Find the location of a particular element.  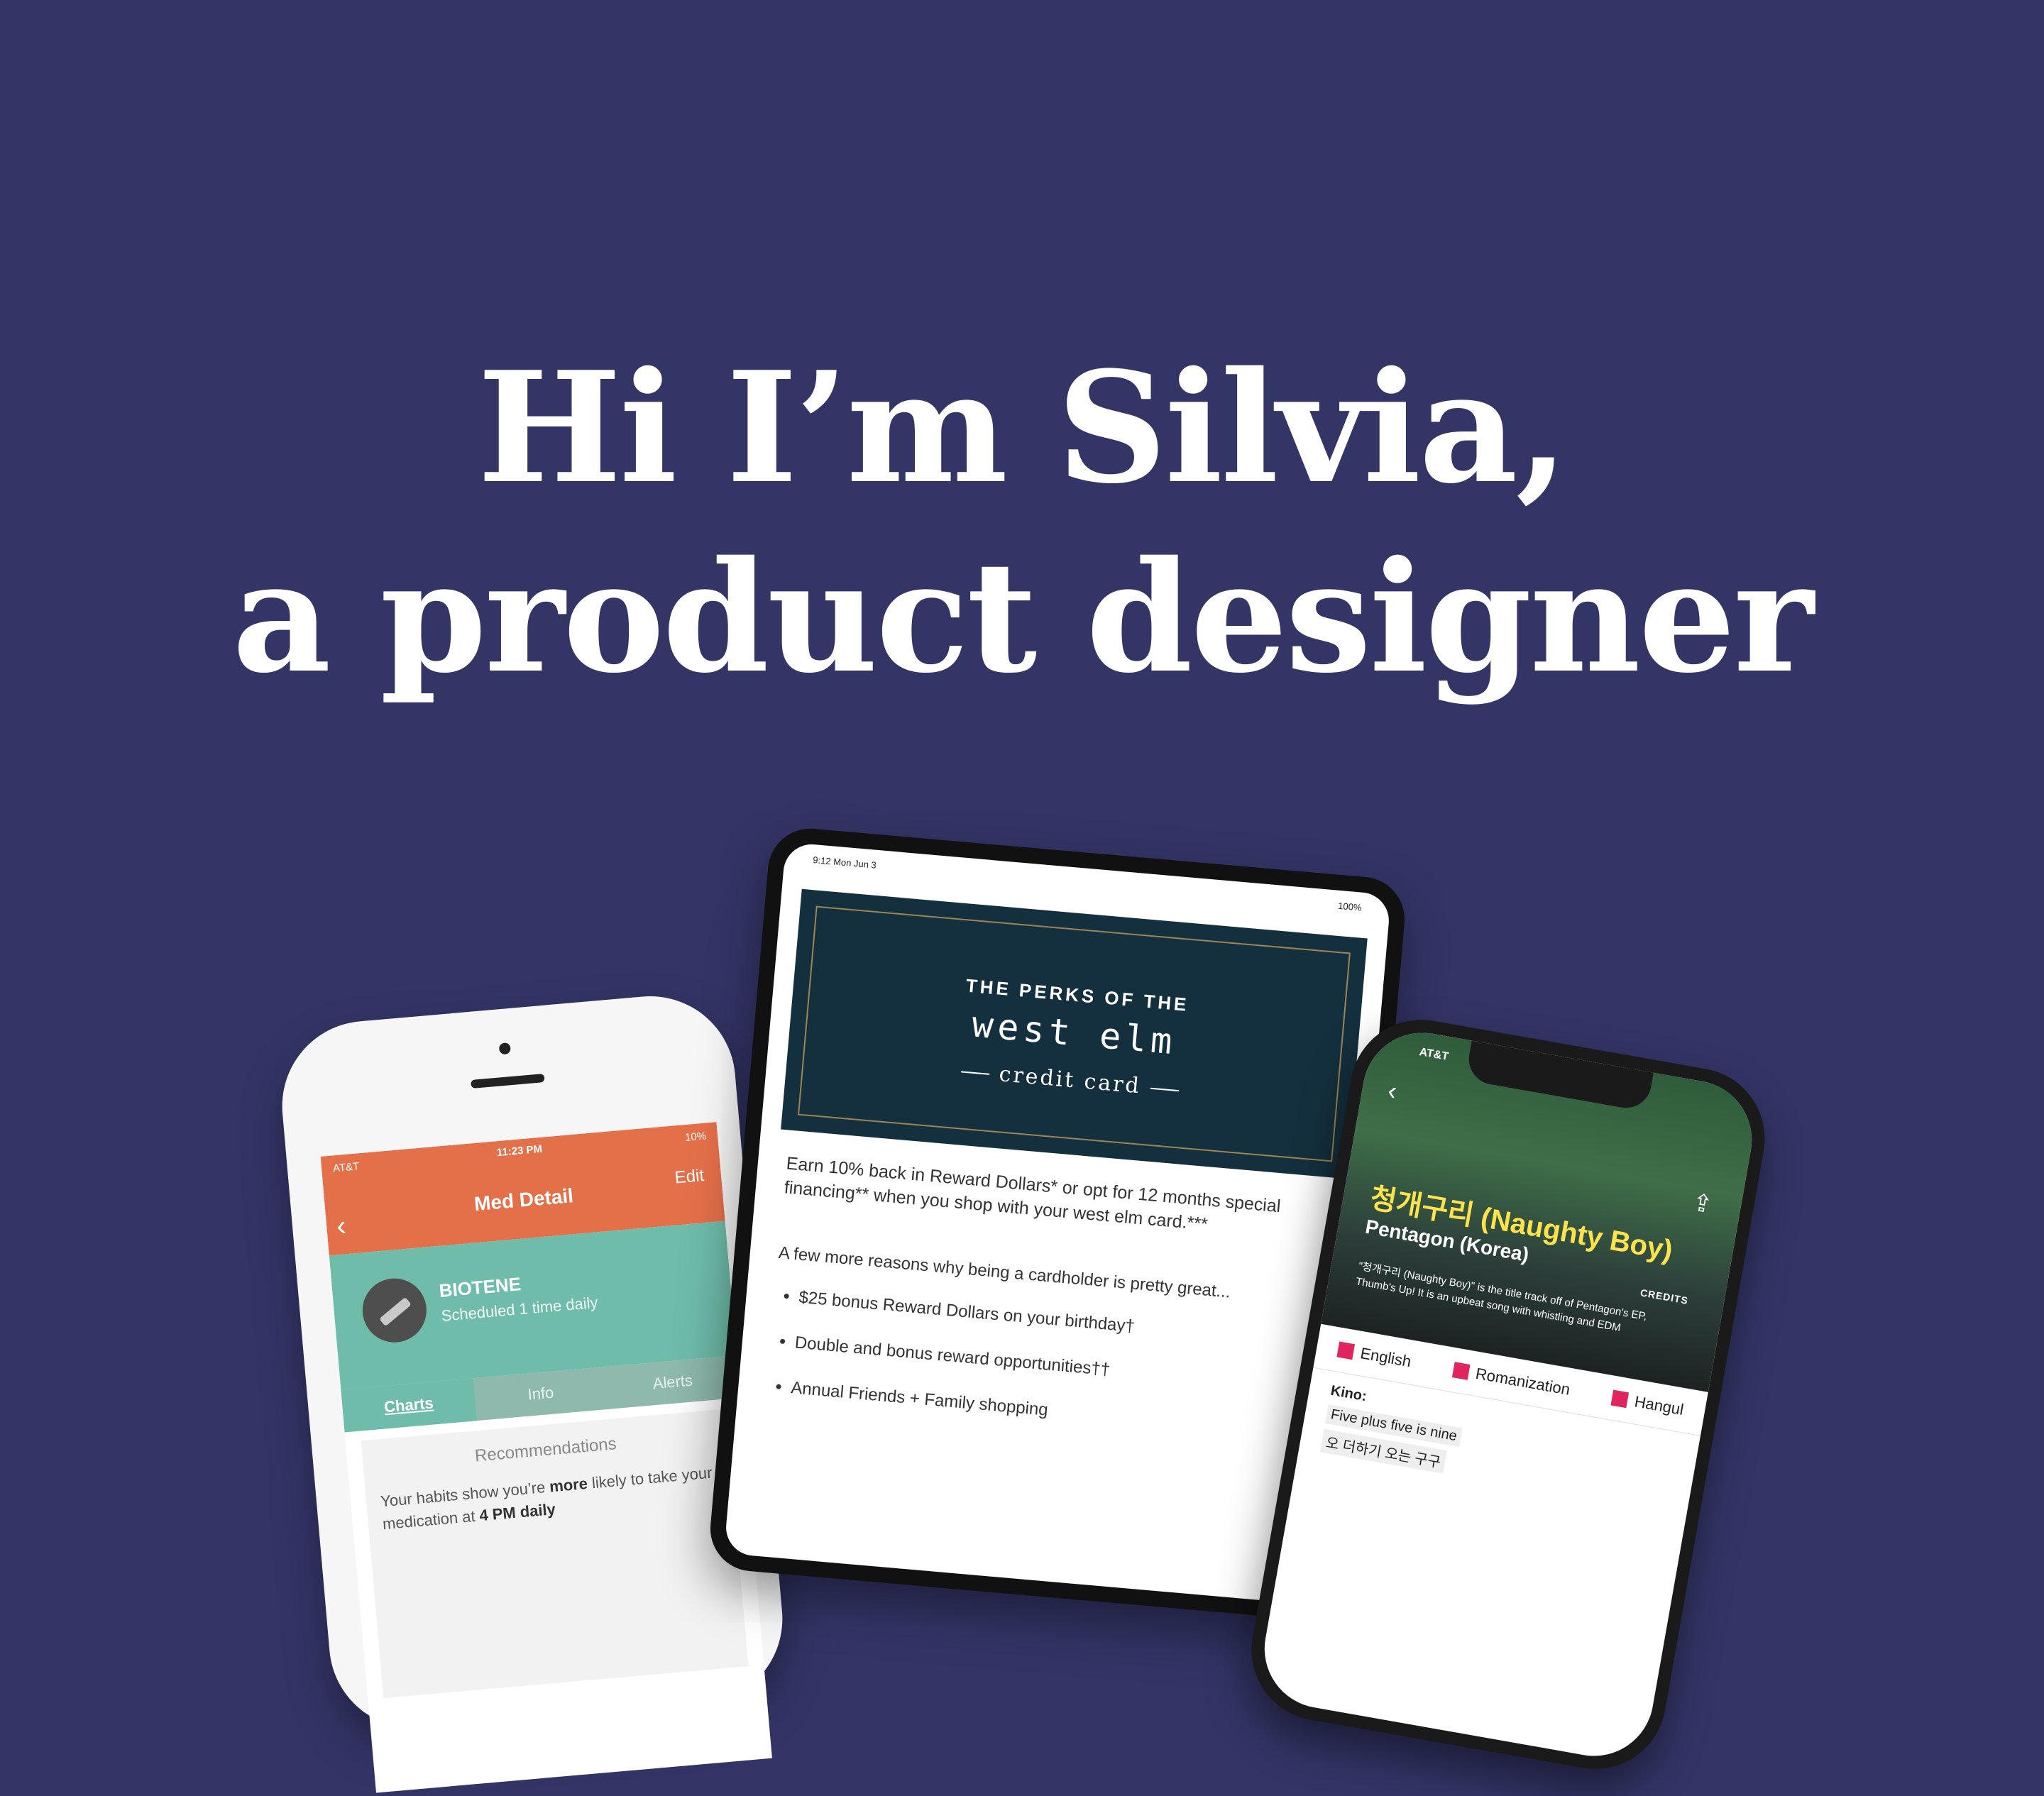

credits-link: CREDITS is located at coordinates (1664, 1296).